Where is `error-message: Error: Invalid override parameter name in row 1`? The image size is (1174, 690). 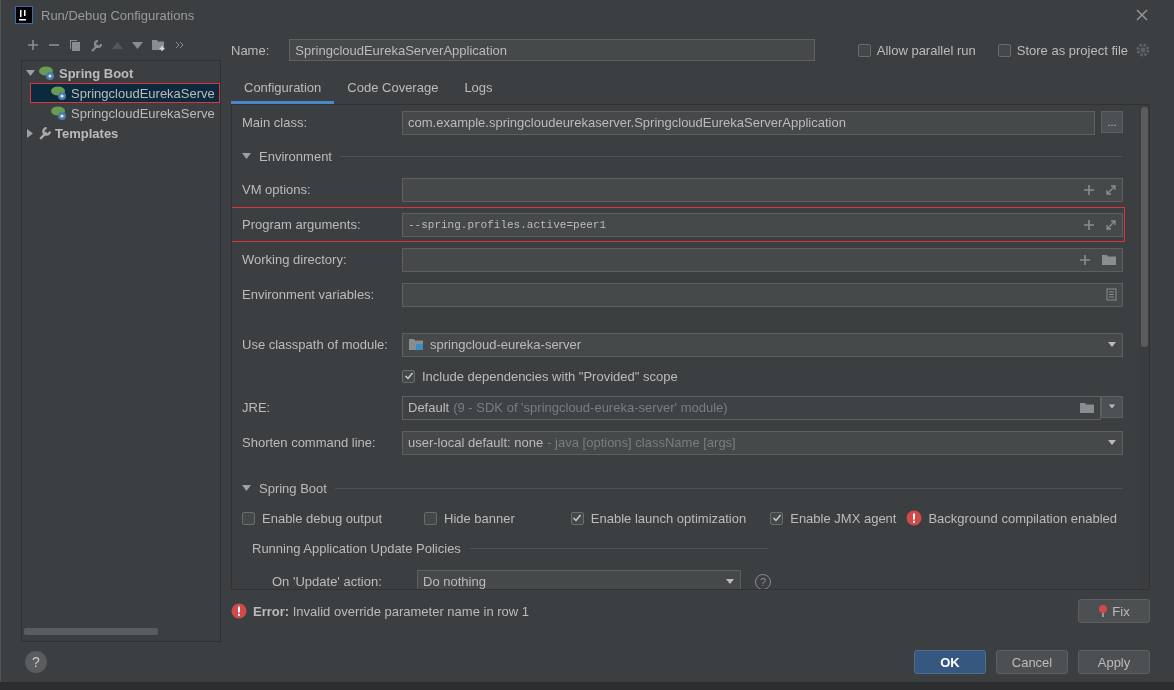 error-message: Error: Invalid override parameter name in row 1 is located at coordinates (391, 611).